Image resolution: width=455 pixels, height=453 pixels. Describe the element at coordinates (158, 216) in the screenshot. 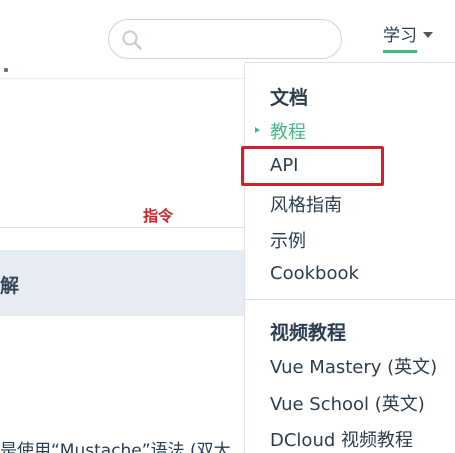

I see `directive-annotation-label: 指令` at that location.